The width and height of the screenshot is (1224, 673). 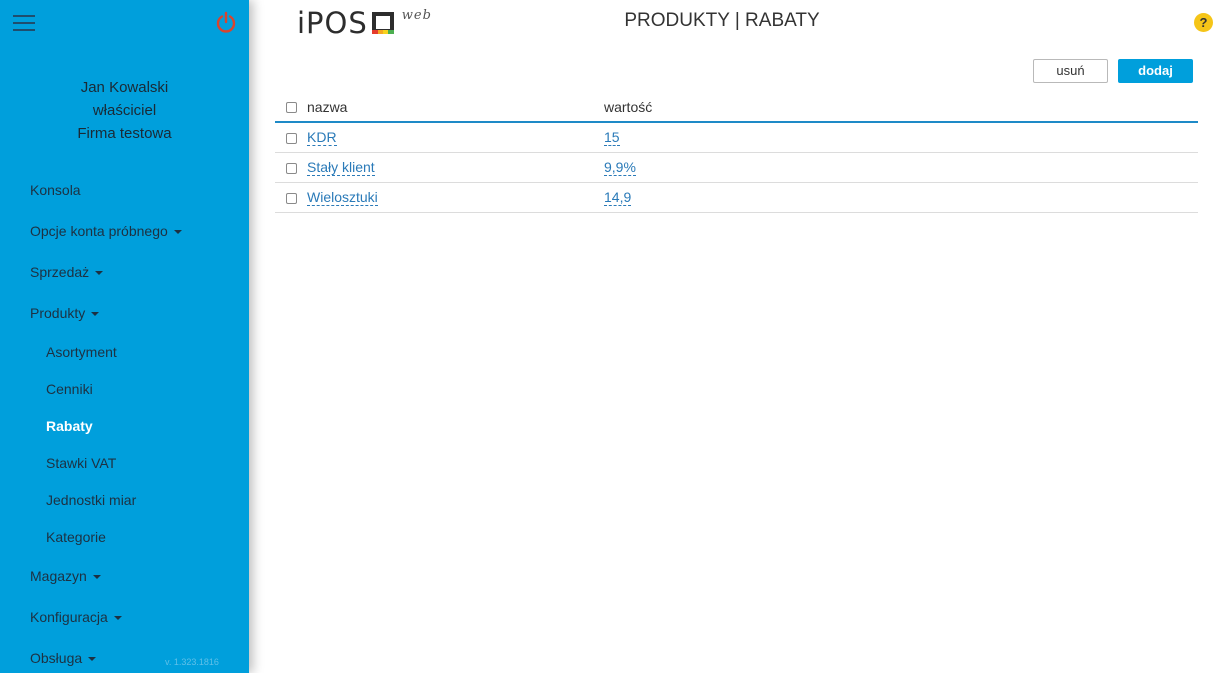 I want to click on help-icon: ?, so click(x=1203, y=22).